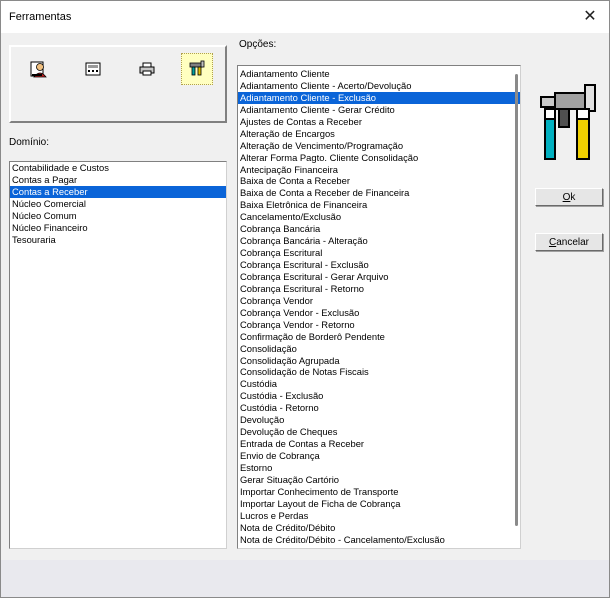  I want to click on toolbox-panel, so click(118, 84).